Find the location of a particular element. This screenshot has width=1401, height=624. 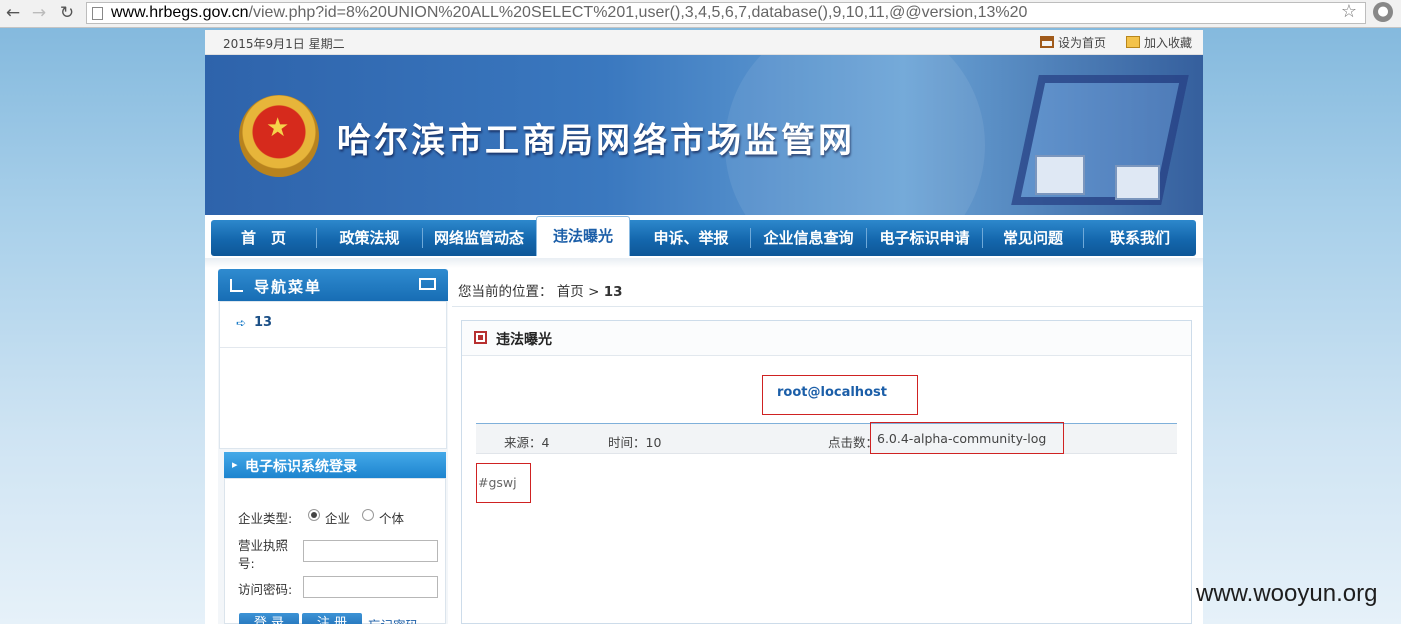

article-body-box: #gswj is located at coordinates (503, 483).